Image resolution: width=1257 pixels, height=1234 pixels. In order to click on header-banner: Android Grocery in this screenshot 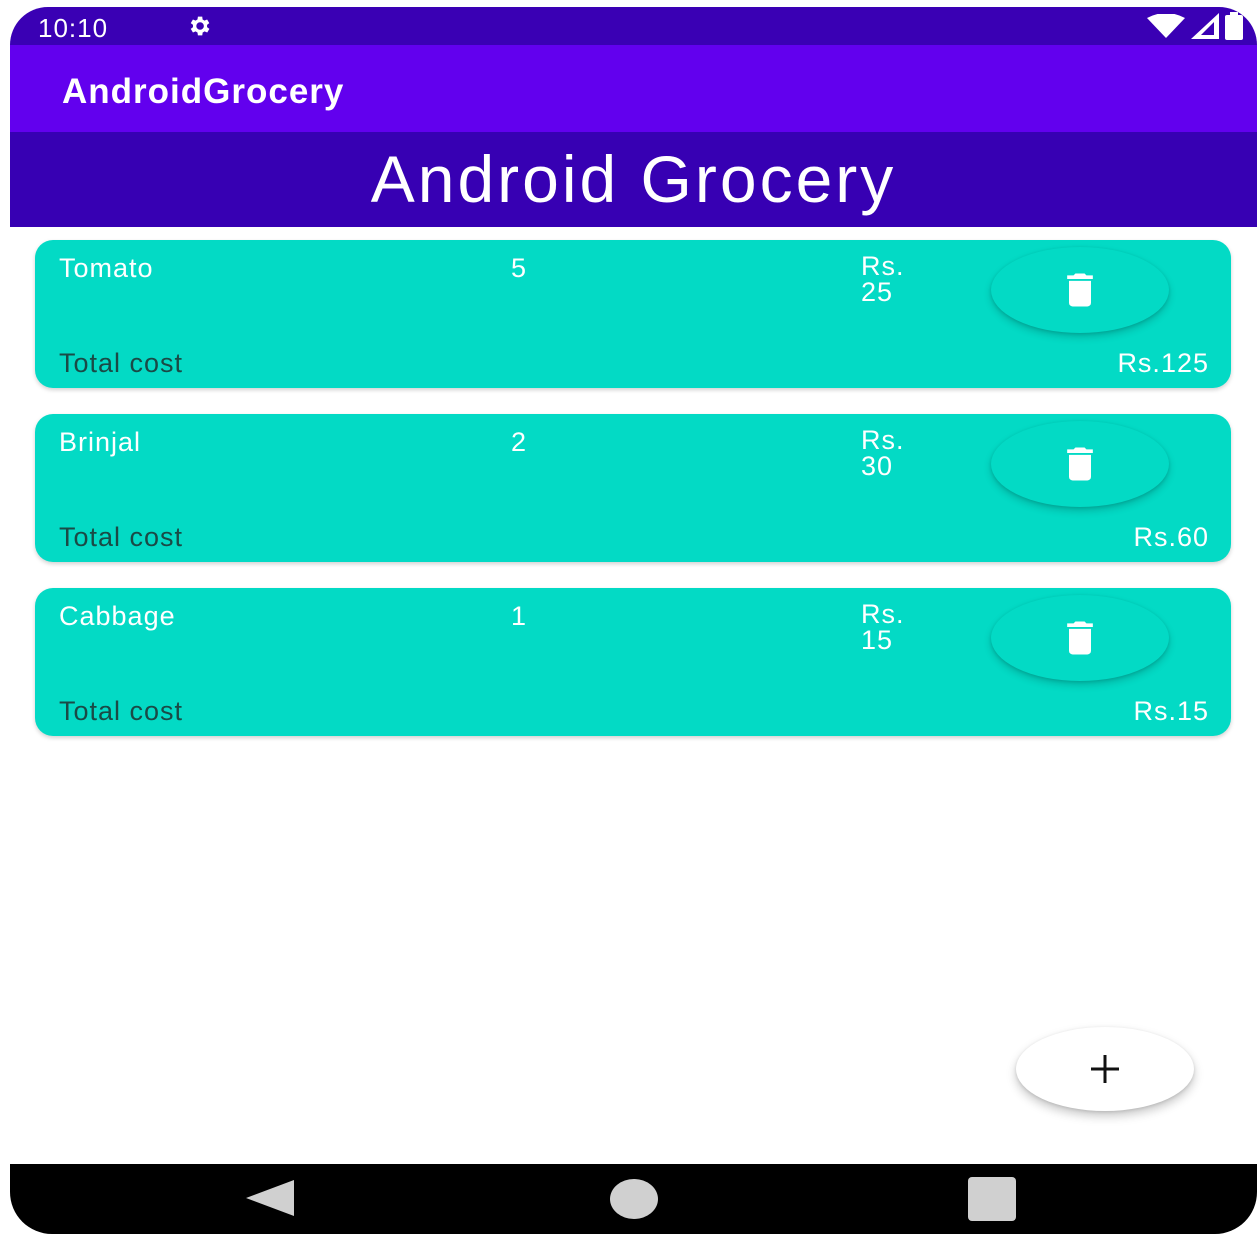, I will do `click(633, 179)`.